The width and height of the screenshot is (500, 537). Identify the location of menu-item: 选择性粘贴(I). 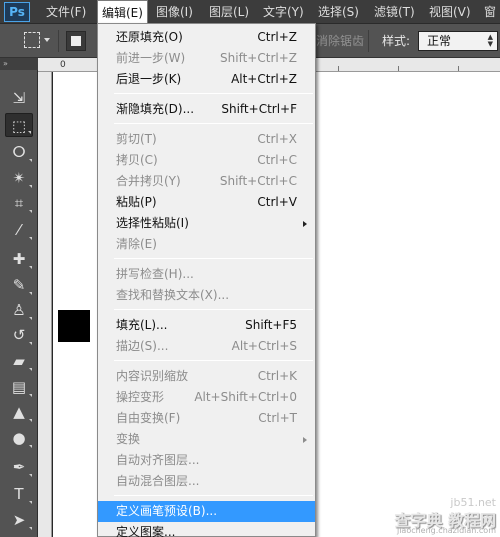
(206, 223).